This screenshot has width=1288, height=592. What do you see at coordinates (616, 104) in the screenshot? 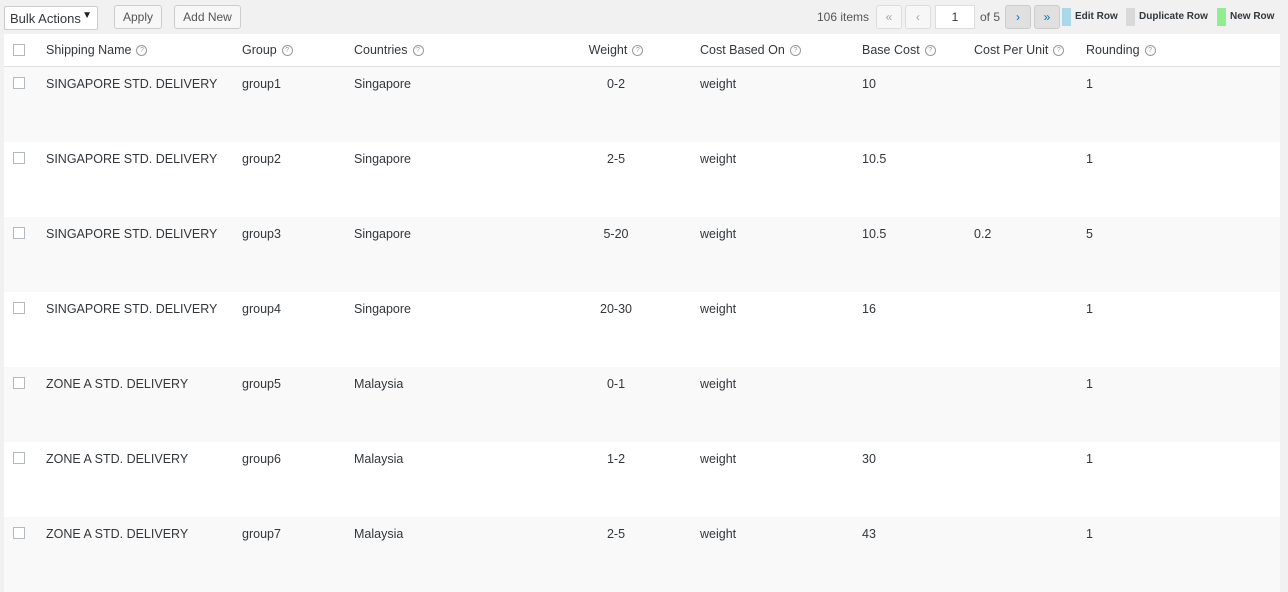
I see `weight-cell: 0-2` at bounding box center [616, 104].